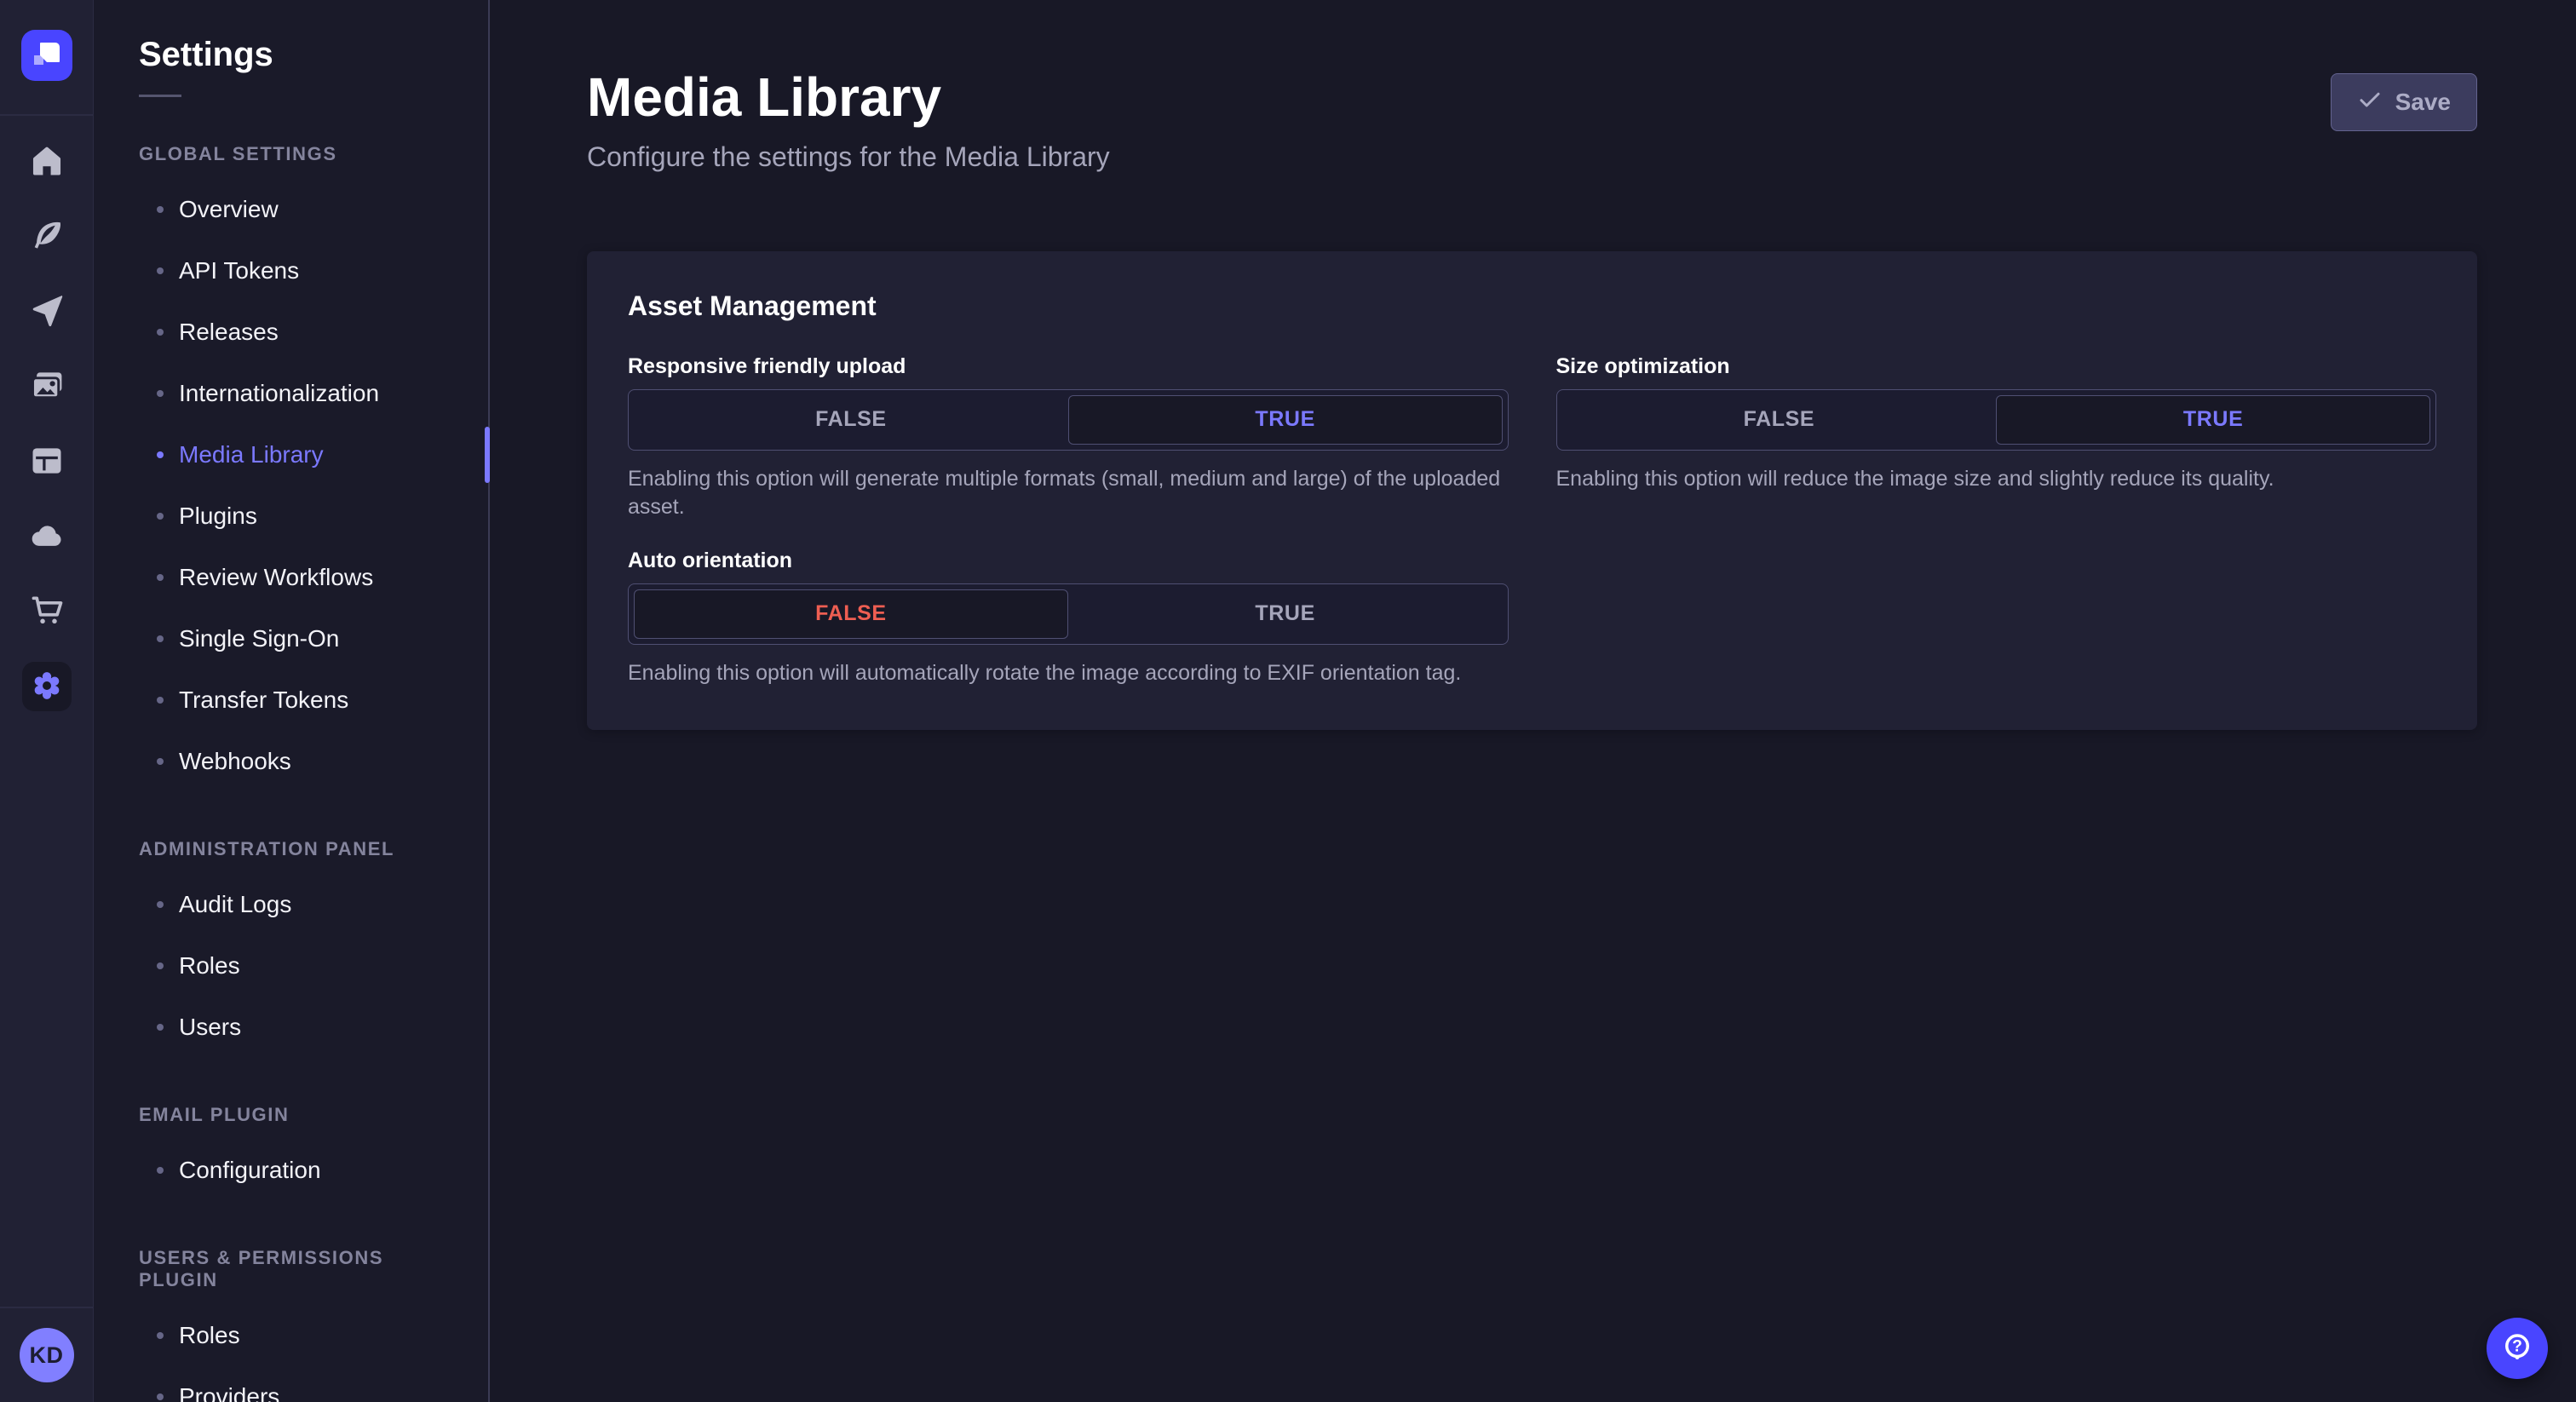 The height and width of the screenshot is (1402, 2576). I want to click on subnav-item-up-providers: Providers, so click(291, 1384).